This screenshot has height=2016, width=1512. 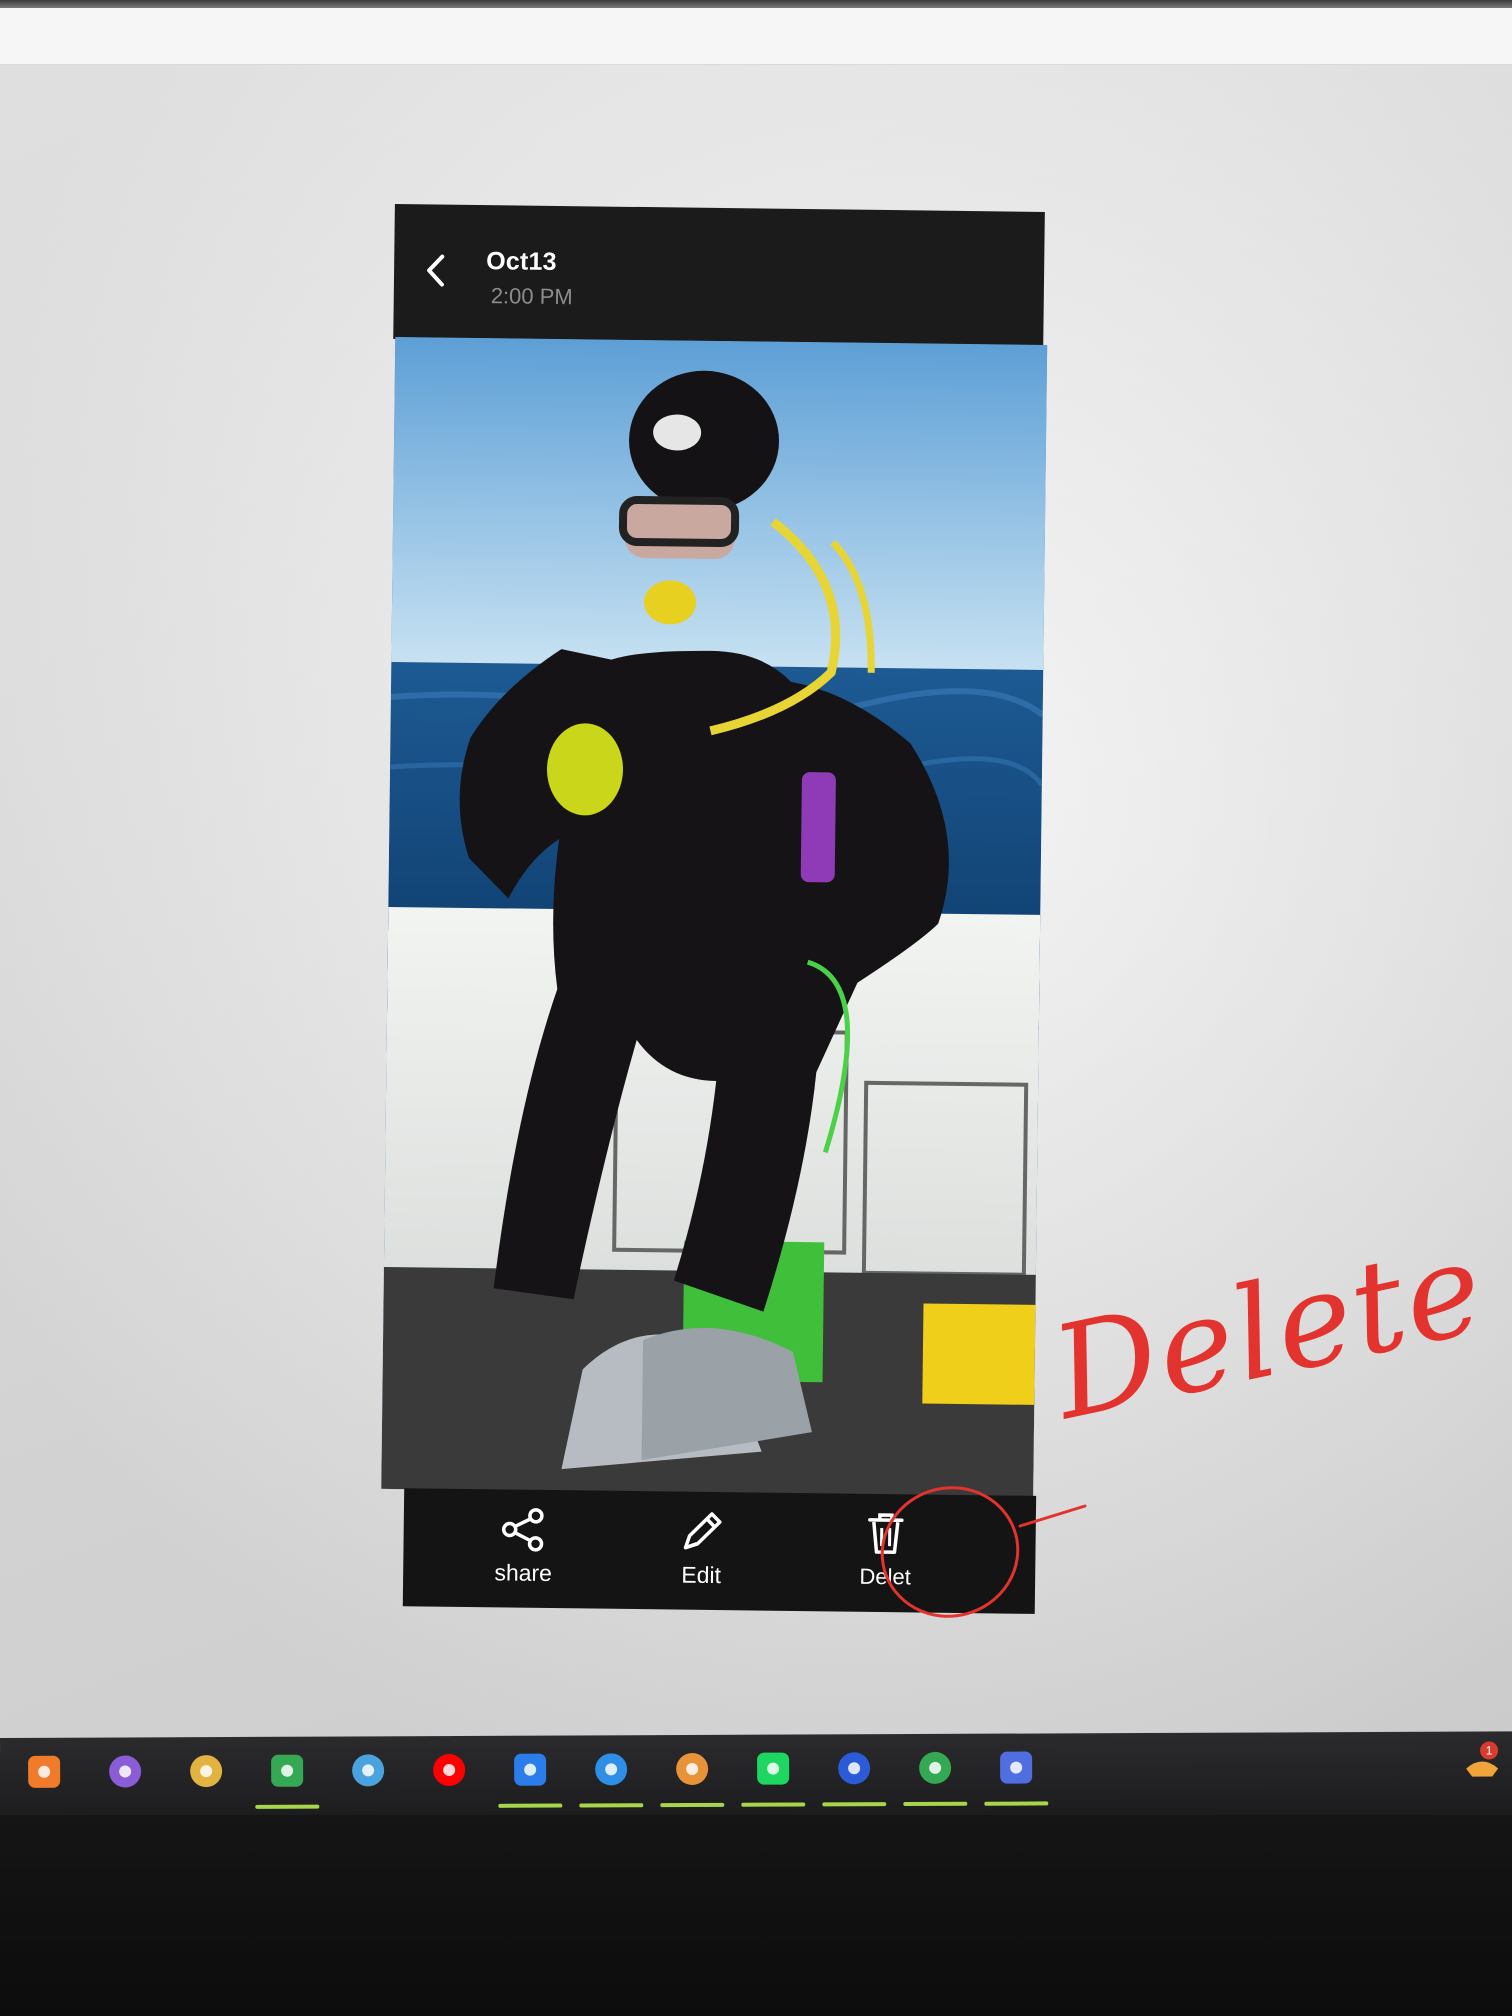 I want to click on share-button: share, so click(x=523, y=1552).